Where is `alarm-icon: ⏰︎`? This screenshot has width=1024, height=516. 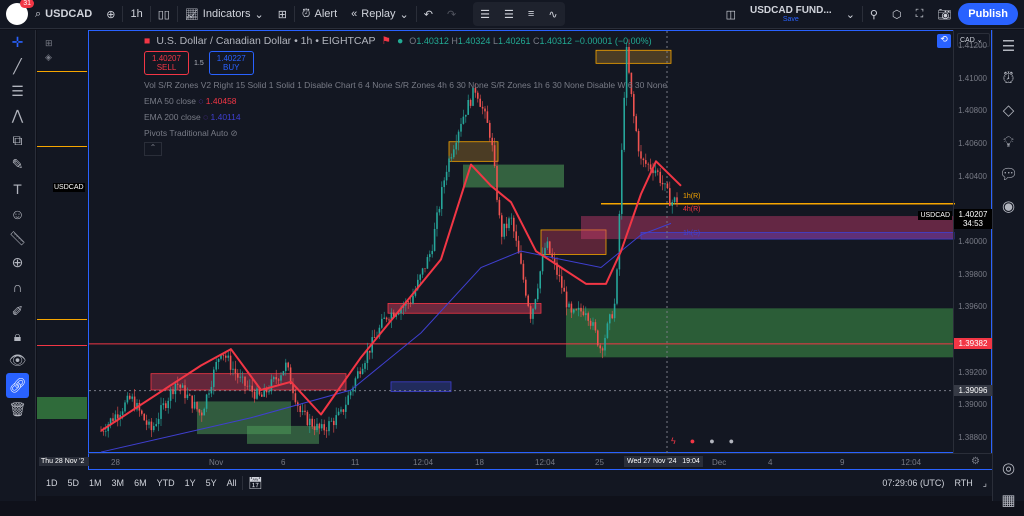
alarm-icon: ⏰︎ is located at coordinates (1008, 78).